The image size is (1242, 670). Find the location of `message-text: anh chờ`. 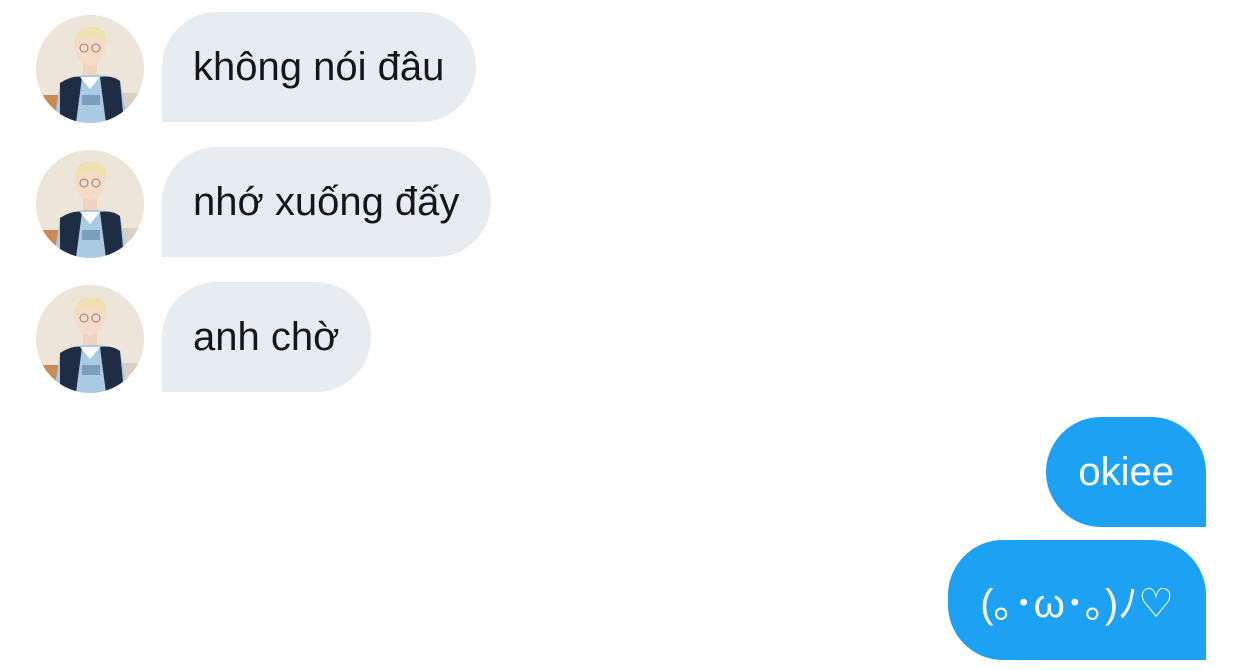

message-text: anh chờ is located at coordinates (266, 336).